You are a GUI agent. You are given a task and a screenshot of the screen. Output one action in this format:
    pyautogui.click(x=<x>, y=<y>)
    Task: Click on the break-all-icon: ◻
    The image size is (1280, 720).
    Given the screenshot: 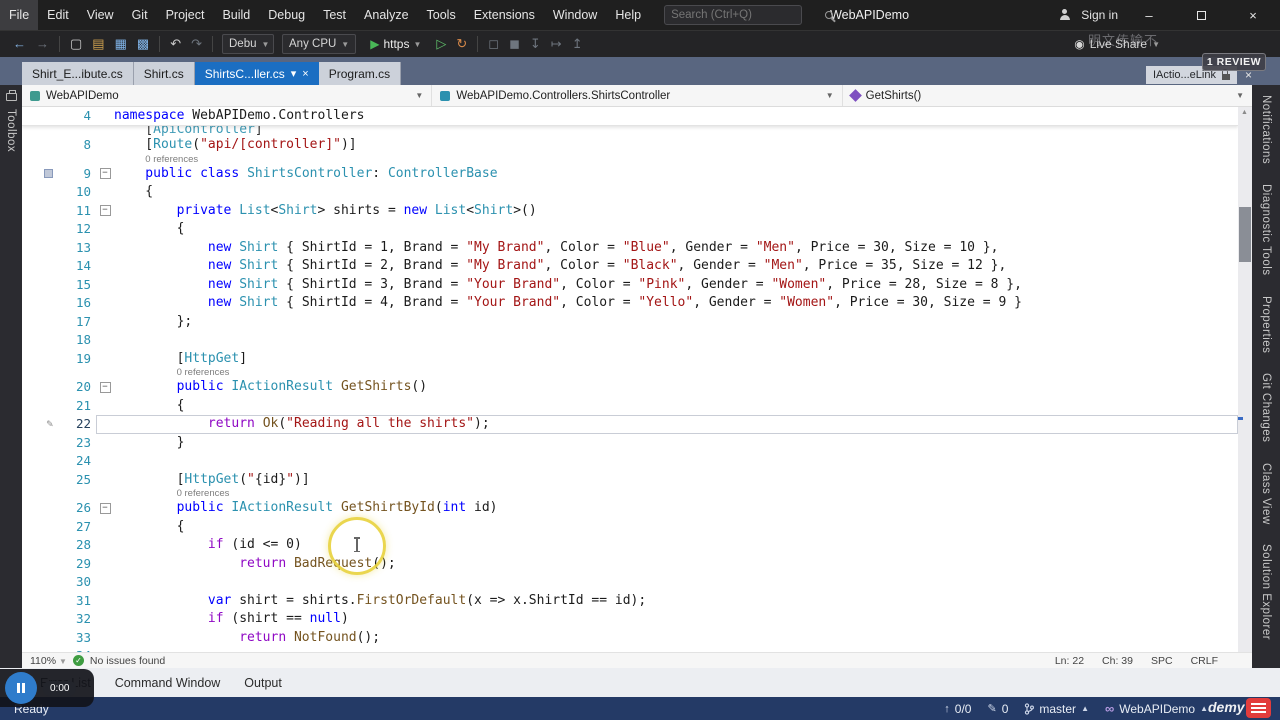 What is the action you would take?
    pyautogui.click(x=493, y=44)
    